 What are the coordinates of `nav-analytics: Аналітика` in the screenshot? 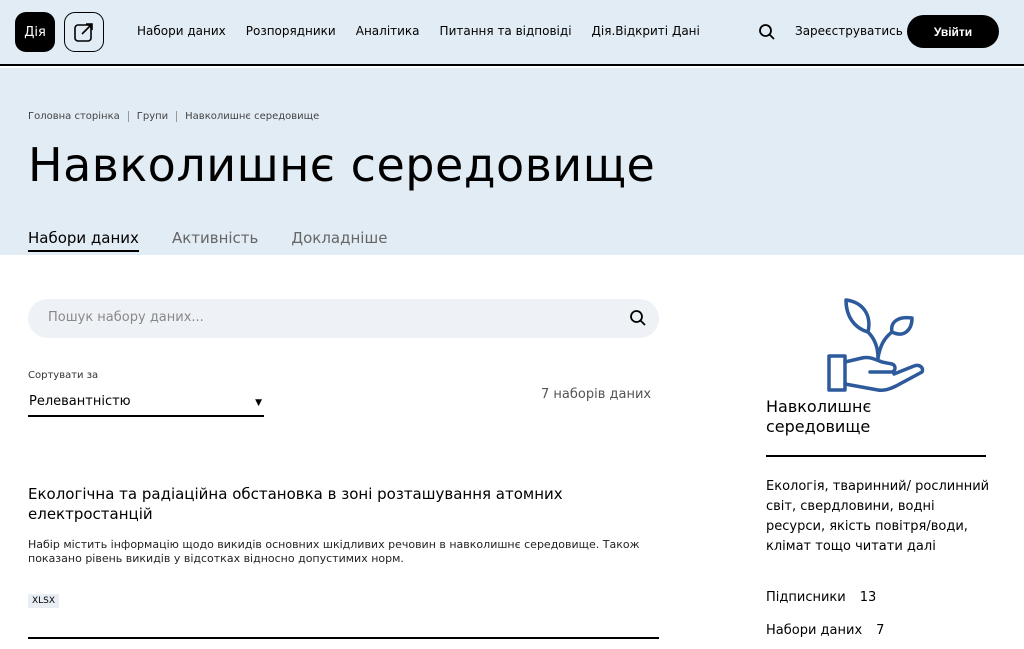 It's located at (388, 31).